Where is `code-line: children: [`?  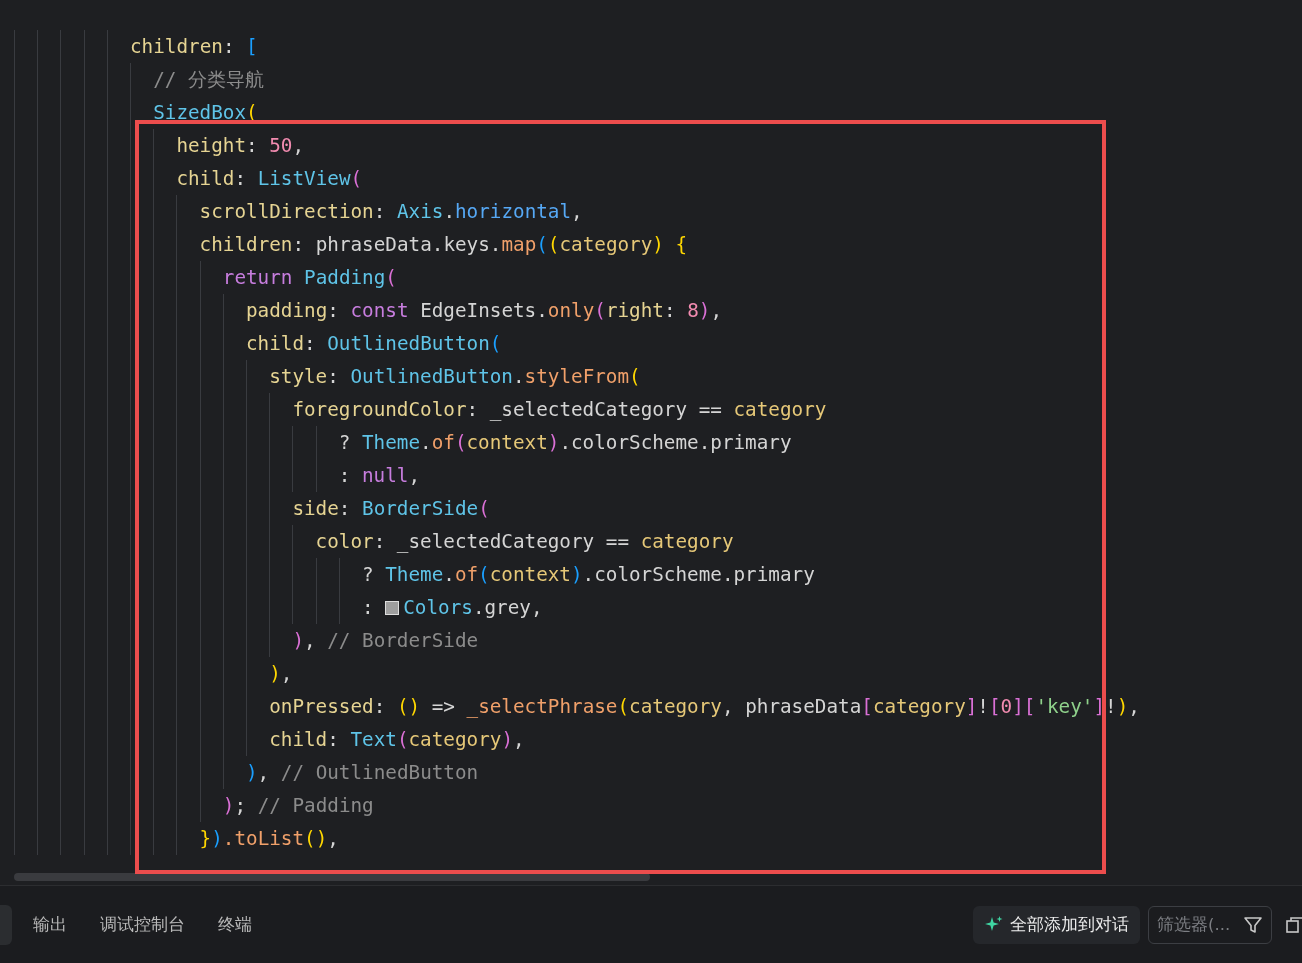 code-line: children: [ is located at coordinates (194, 46).